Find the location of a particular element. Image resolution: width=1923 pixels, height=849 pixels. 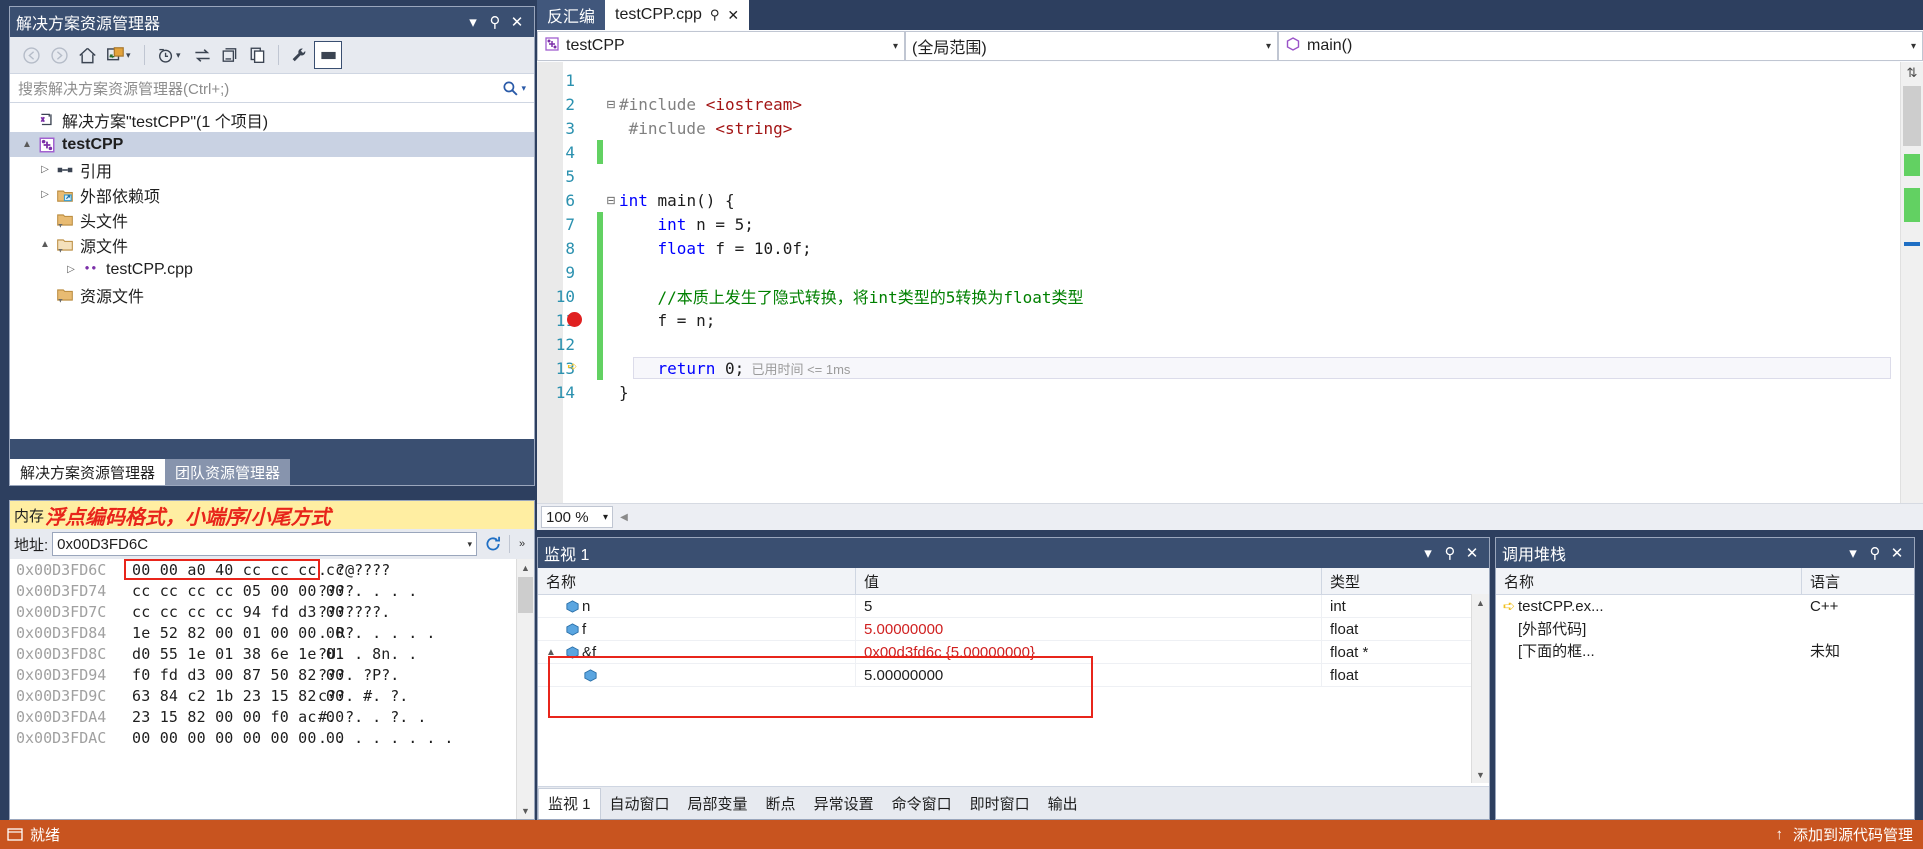

column-header-type: 类型 is located at coordinates (1405, 581).